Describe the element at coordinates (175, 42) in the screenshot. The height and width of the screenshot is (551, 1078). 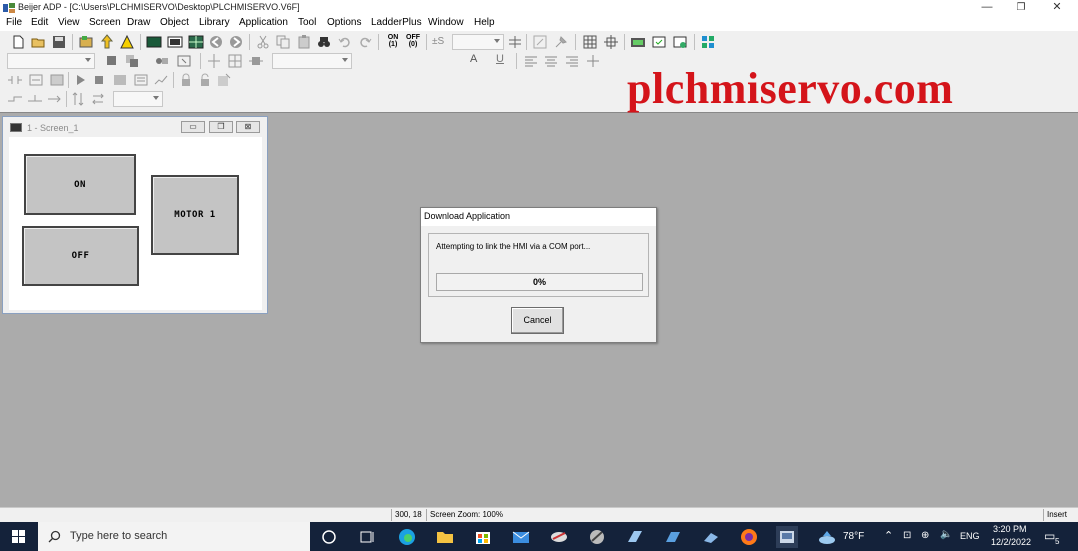
I see `panel-icon` at that location.